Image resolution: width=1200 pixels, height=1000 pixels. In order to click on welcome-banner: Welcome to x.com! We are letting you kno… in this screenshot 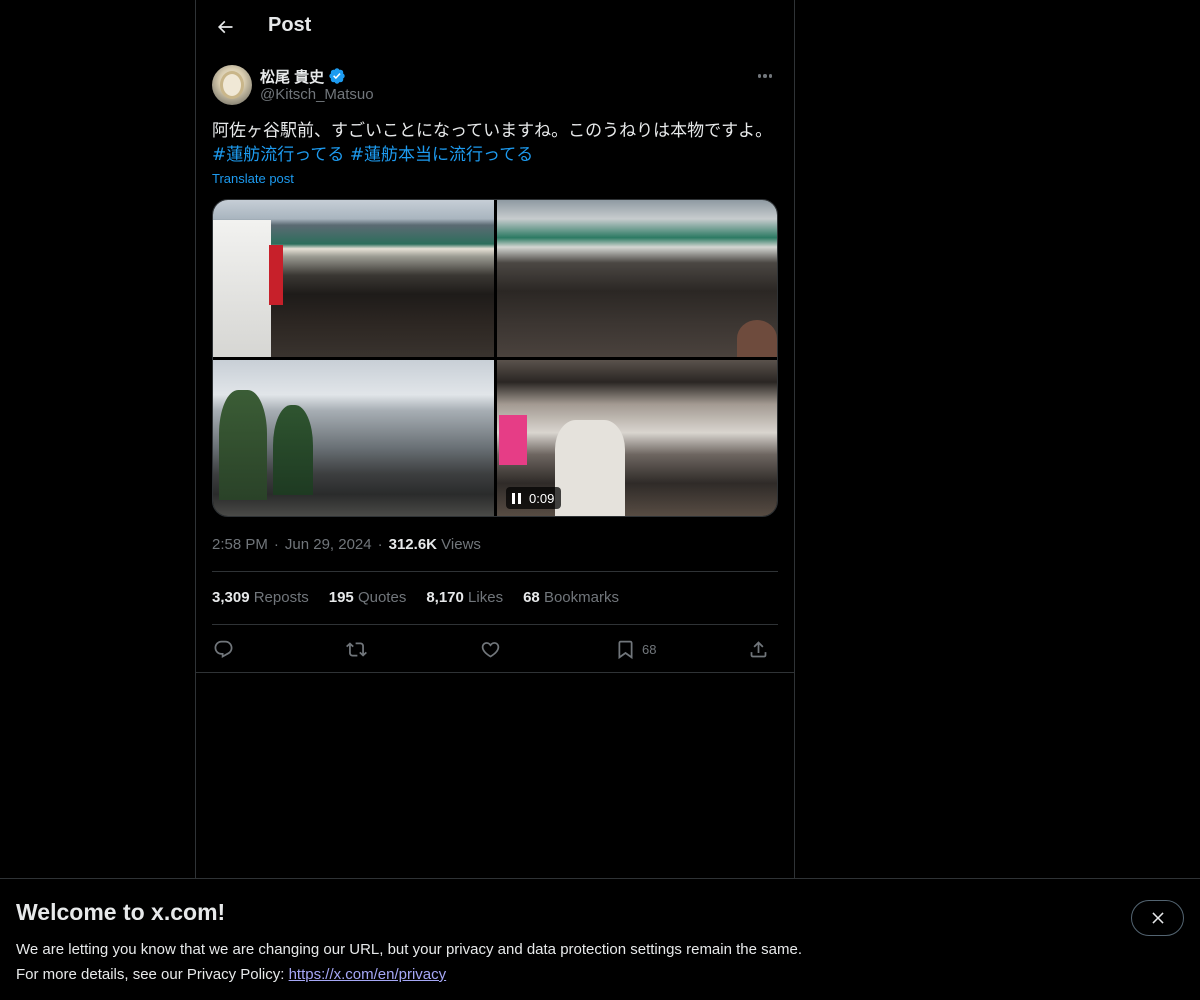, I will do `click(600, 939)`.